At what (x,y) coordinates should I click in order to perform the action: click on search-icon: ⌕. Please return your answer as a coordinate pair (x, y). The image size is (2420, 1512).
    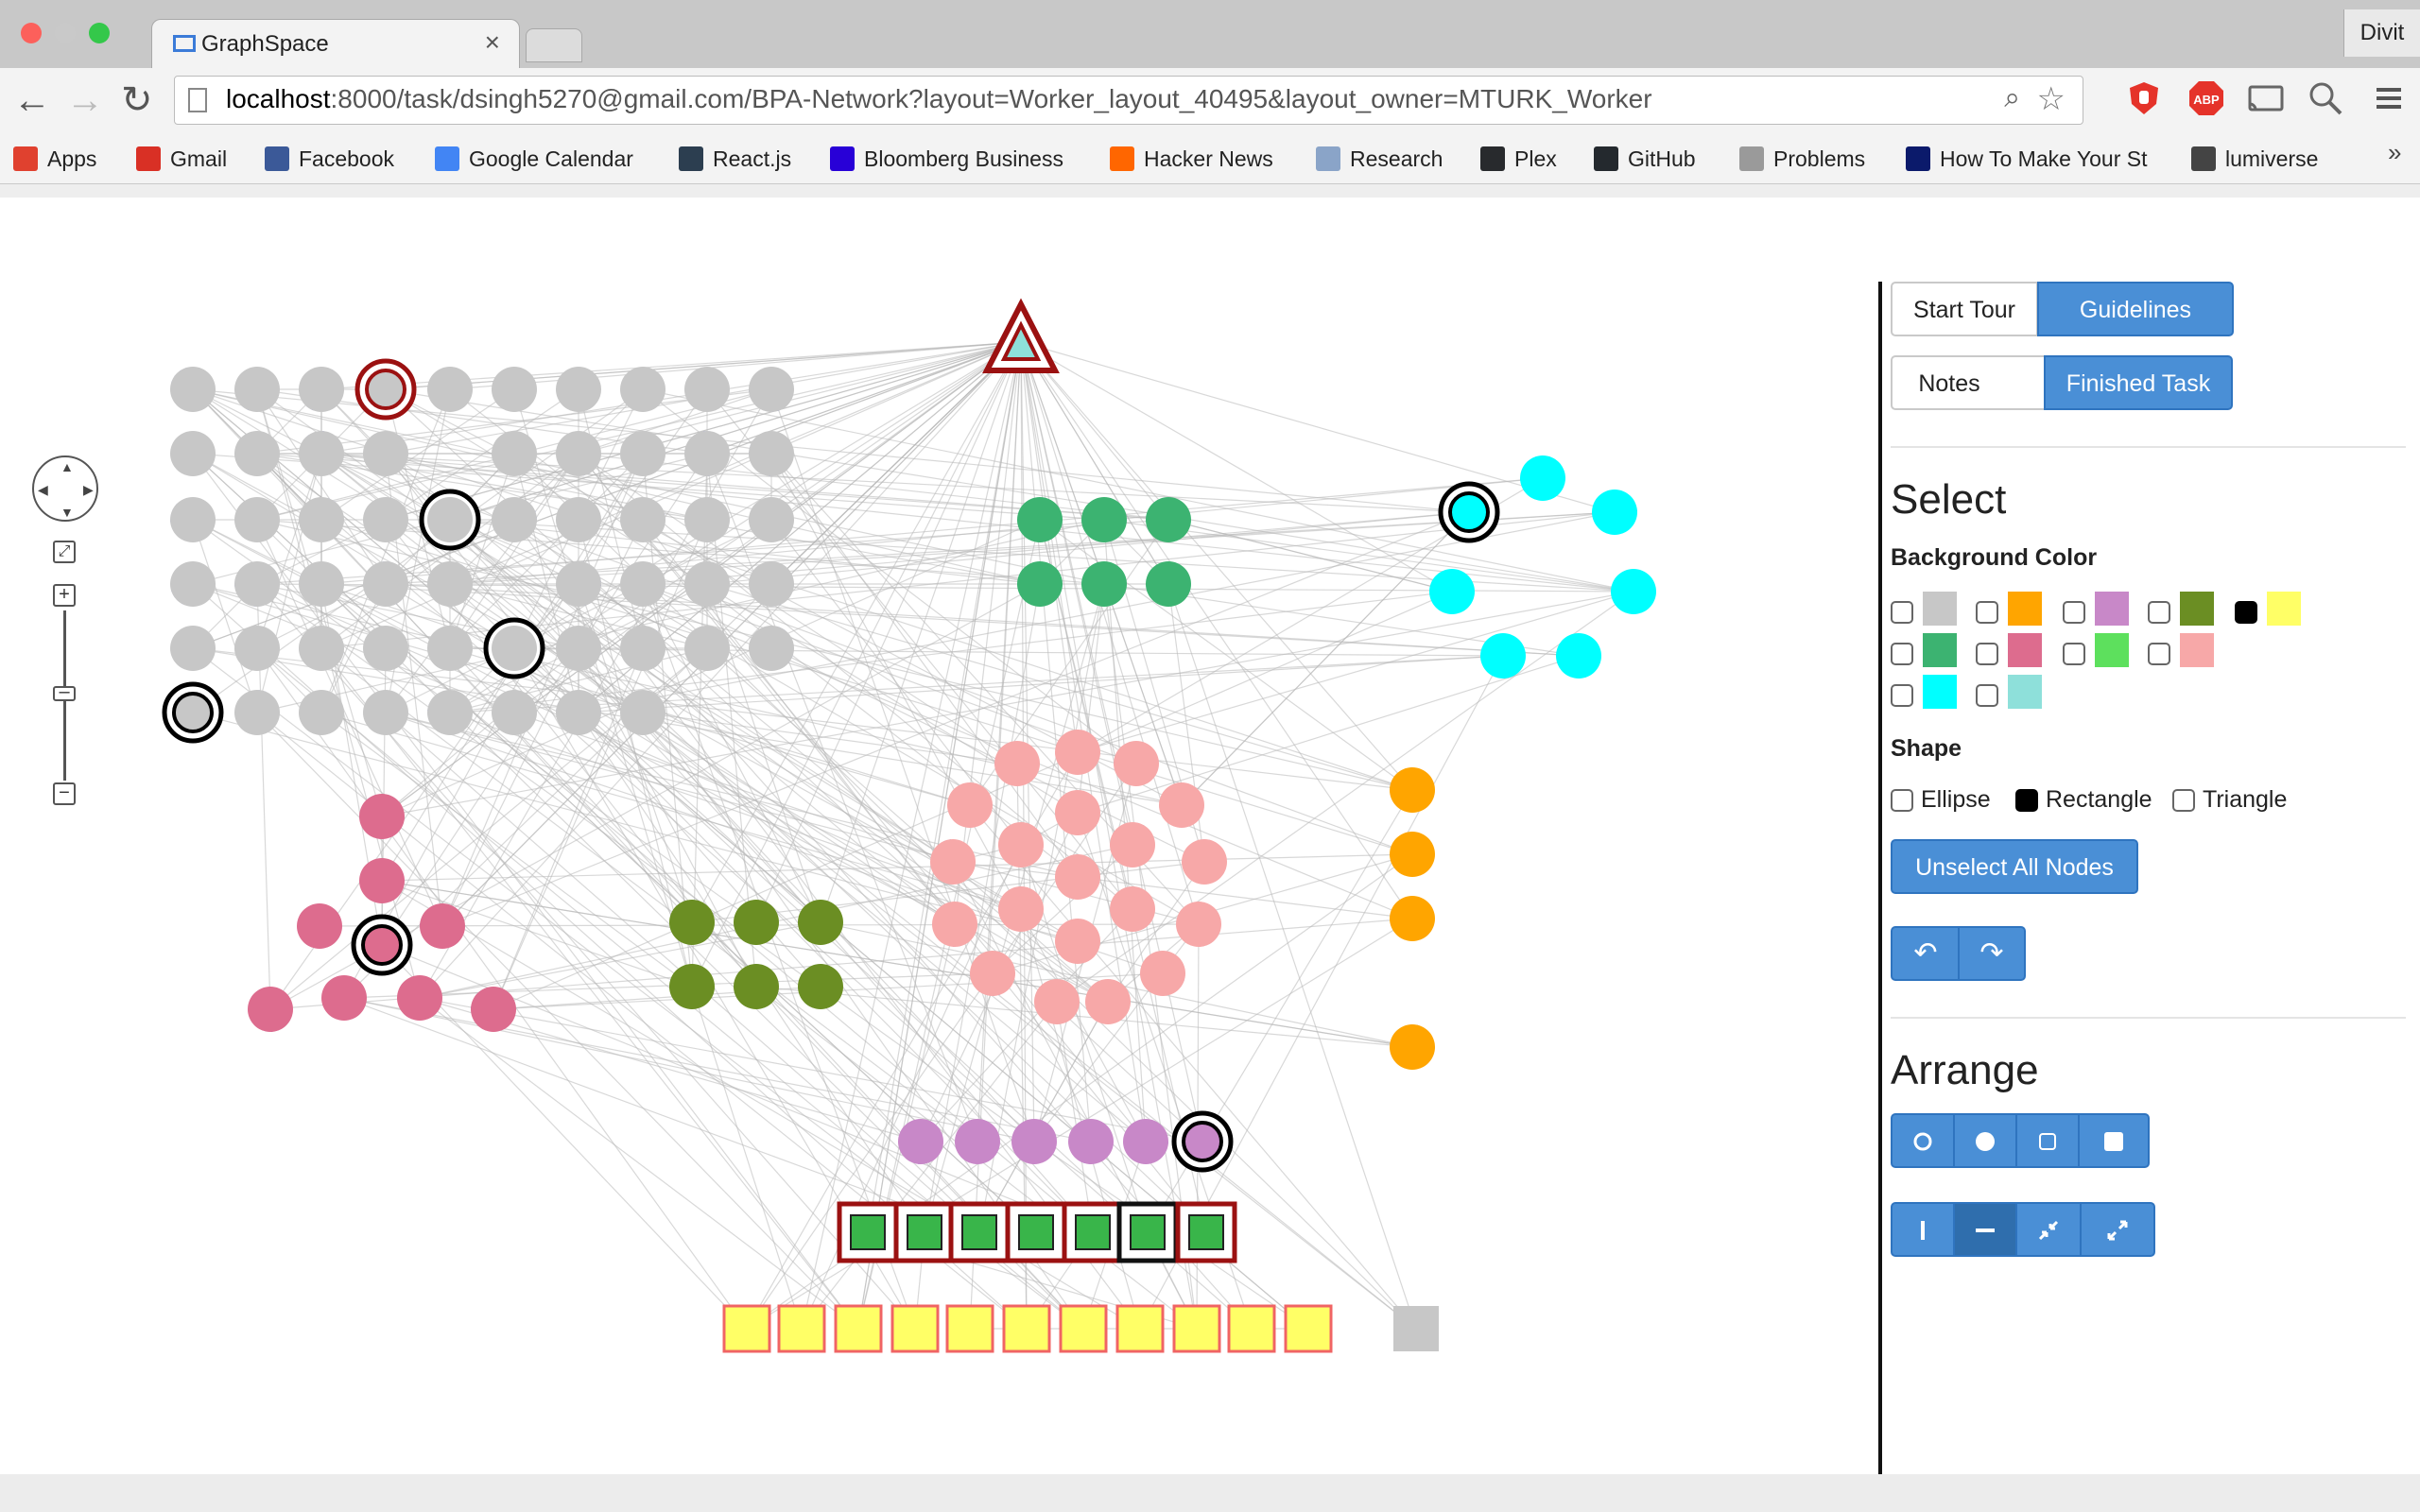
    Looking at the image, I should click on (2012, 98).